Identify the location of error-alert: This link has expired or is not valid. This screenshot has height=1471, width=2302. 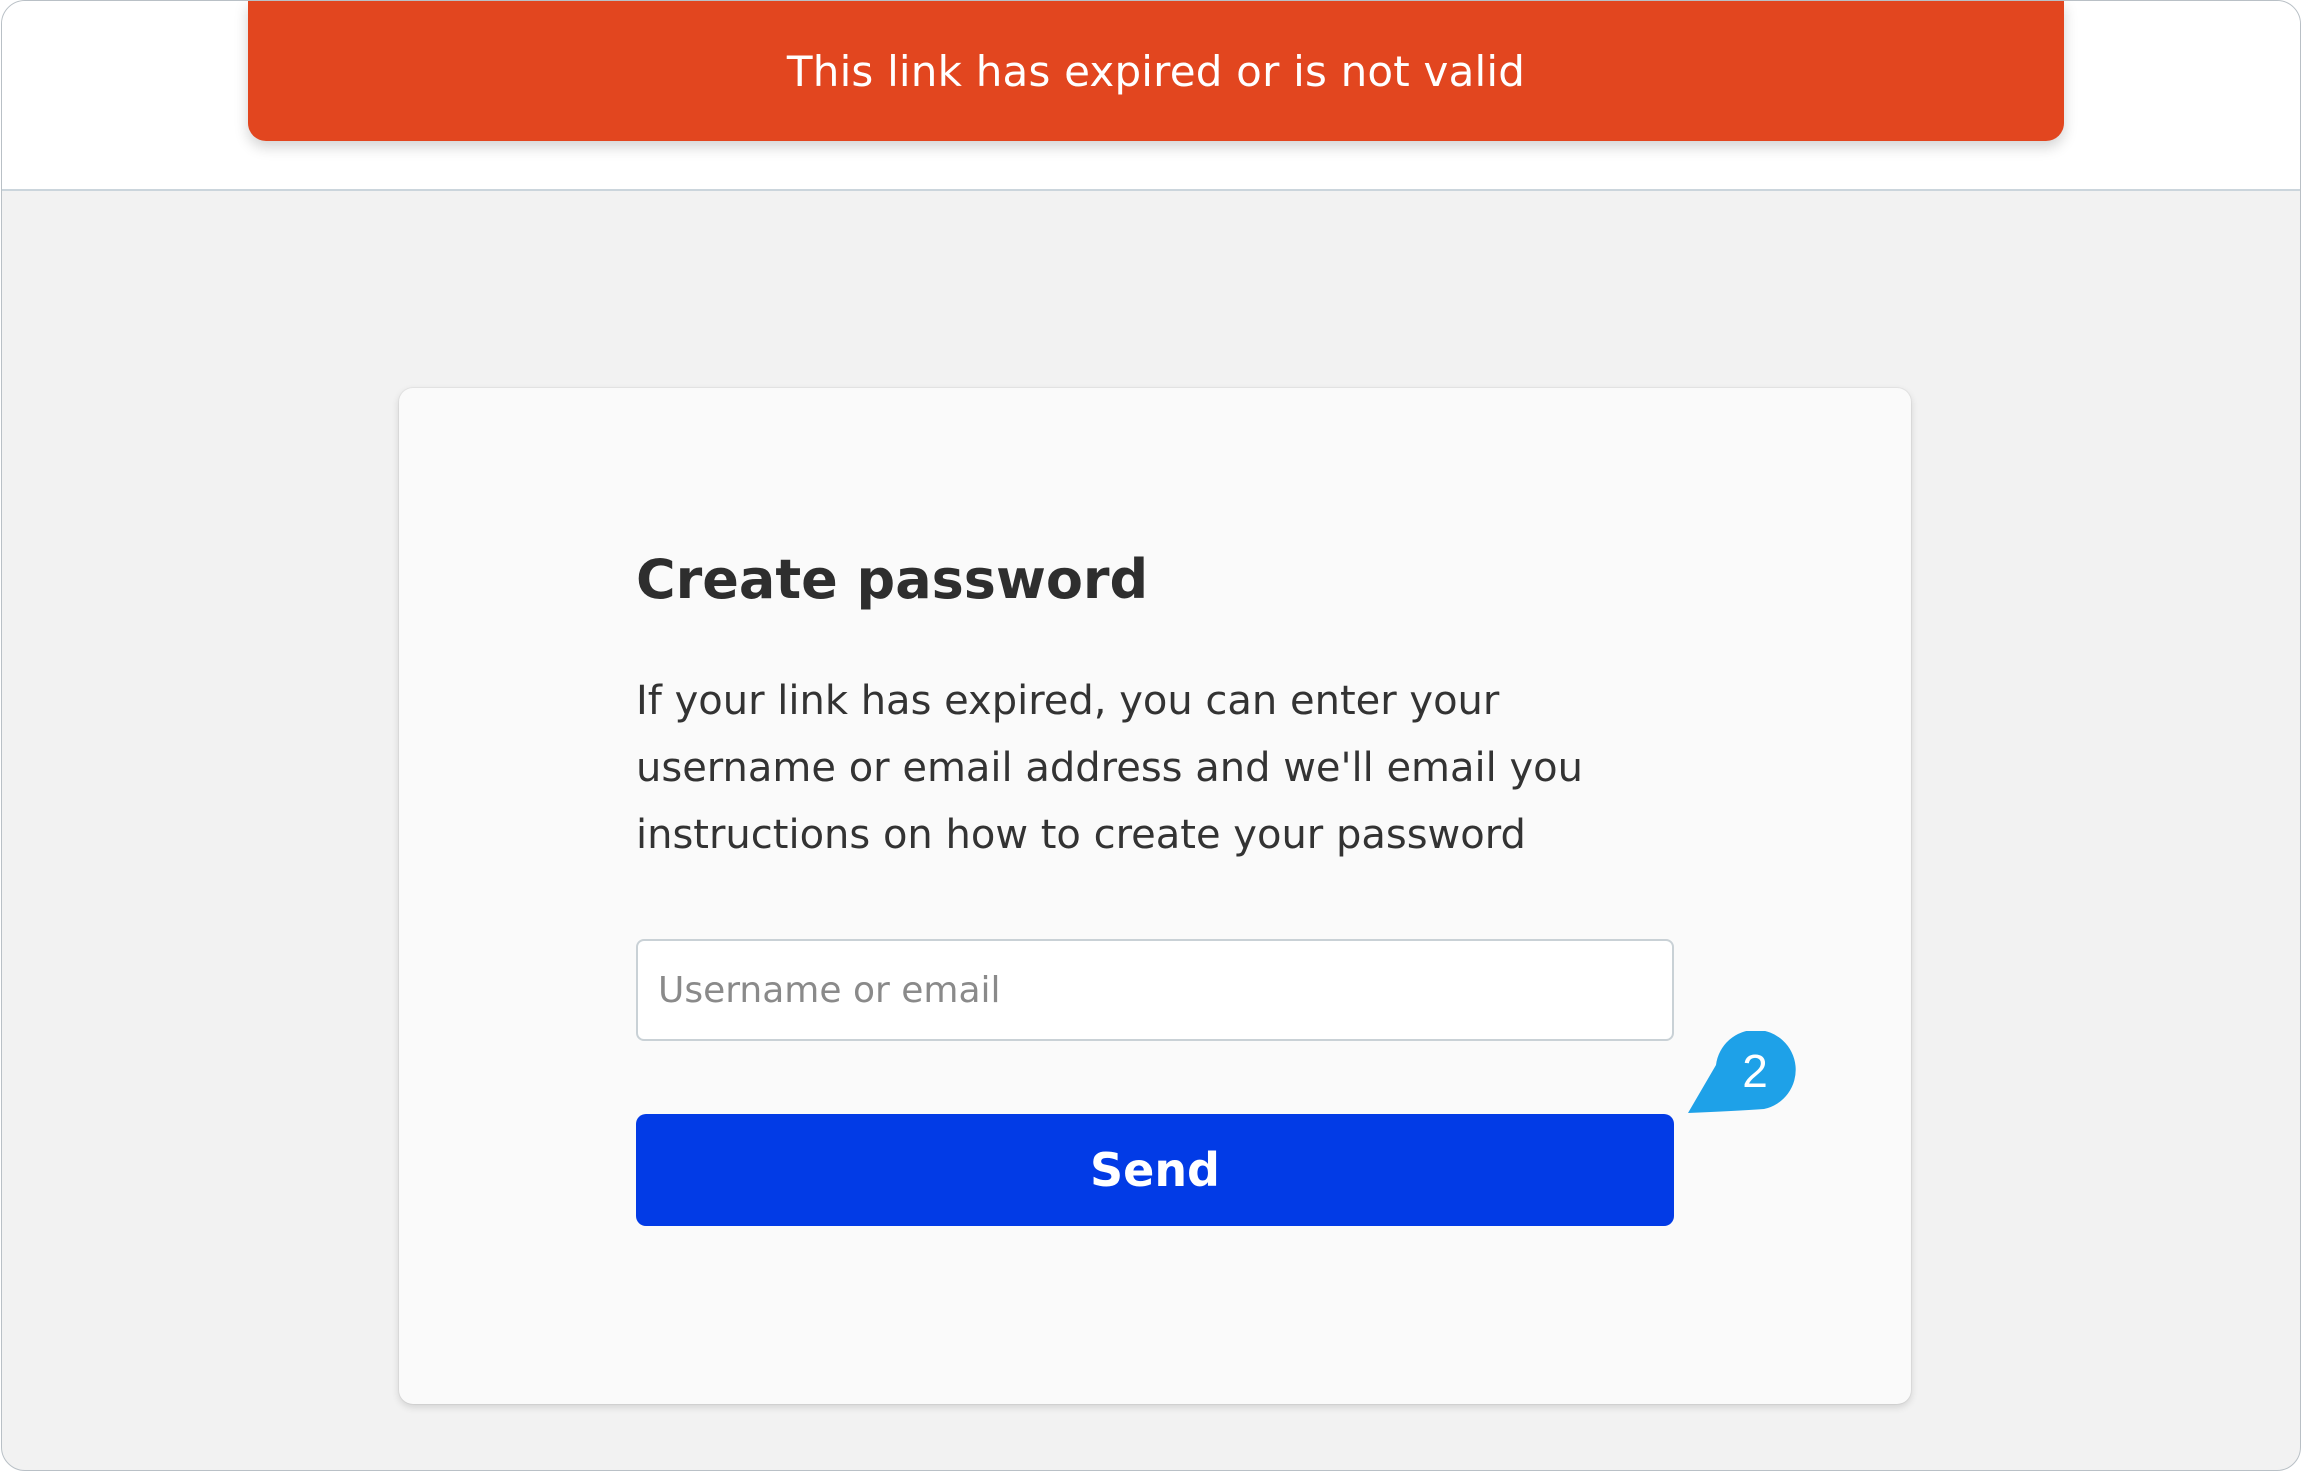
(1156, 71).